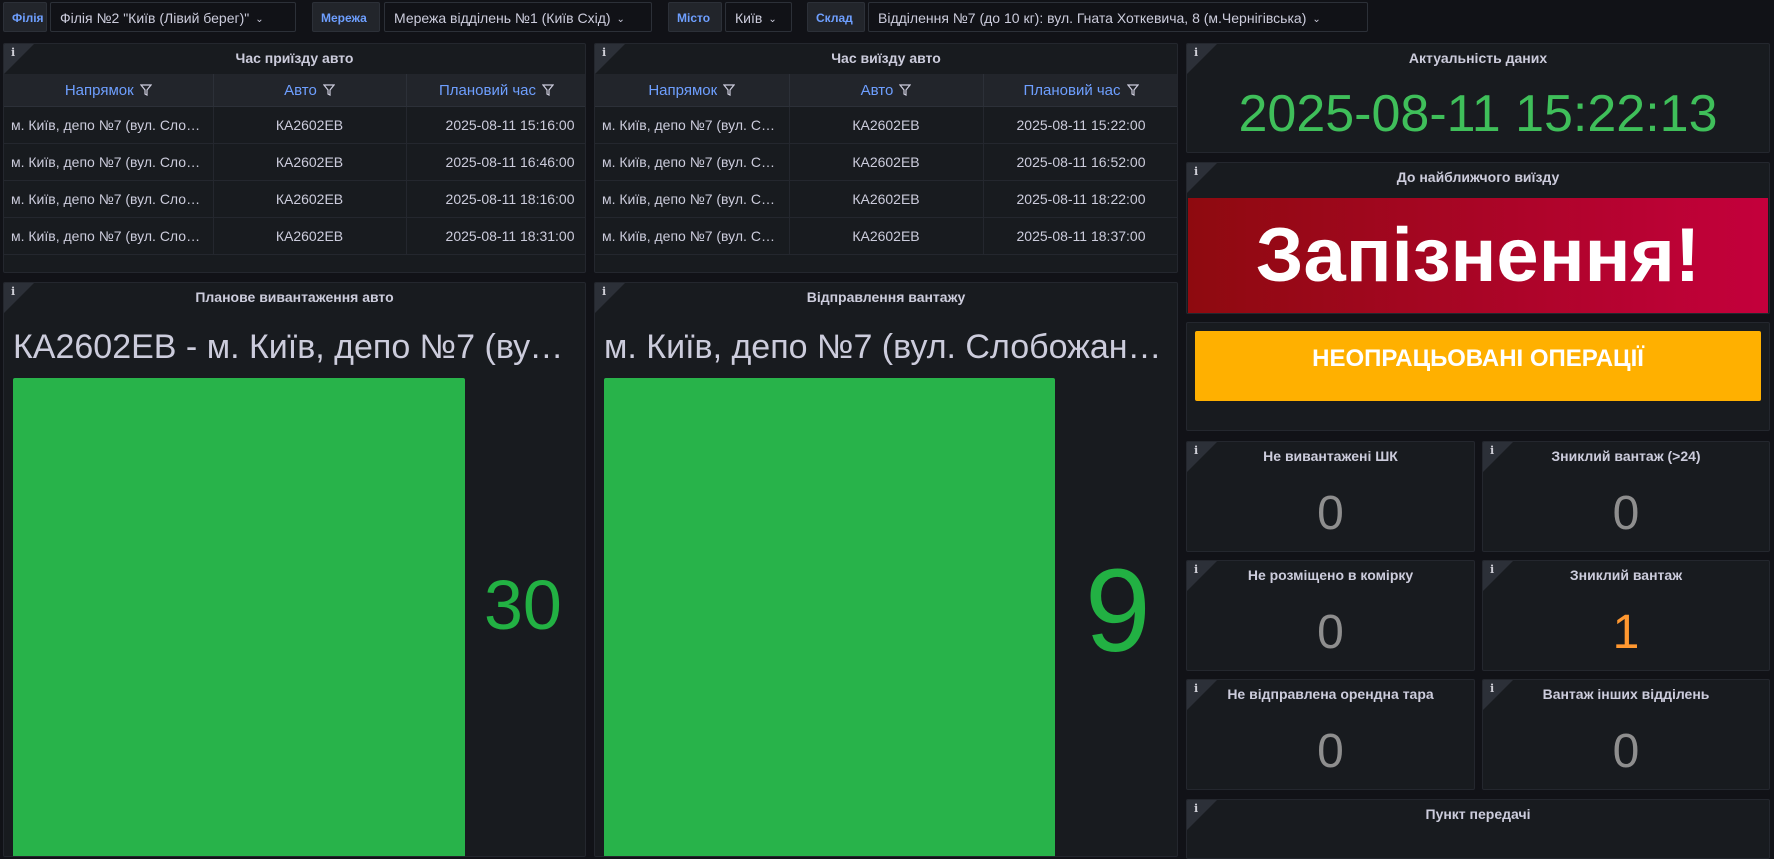  What do you see at coordinates (1080, 162) in the screenshot?
I see `cell-time: 2025-08-11 16:52:00` at bounding box center [1080, 162].